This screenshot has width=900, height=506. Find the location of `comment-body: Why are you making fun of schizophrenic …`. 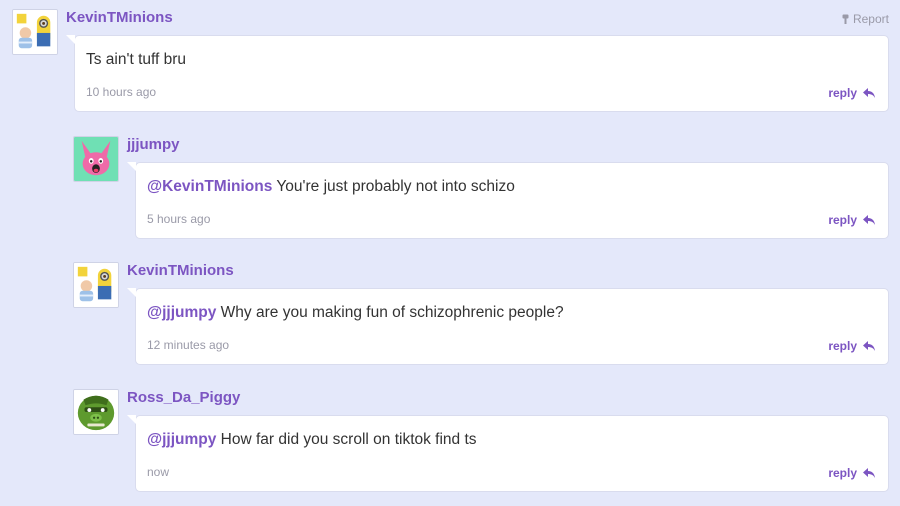

comment-body: Why are you making fun of schizophrenic … is located at coordinates (390, 312).